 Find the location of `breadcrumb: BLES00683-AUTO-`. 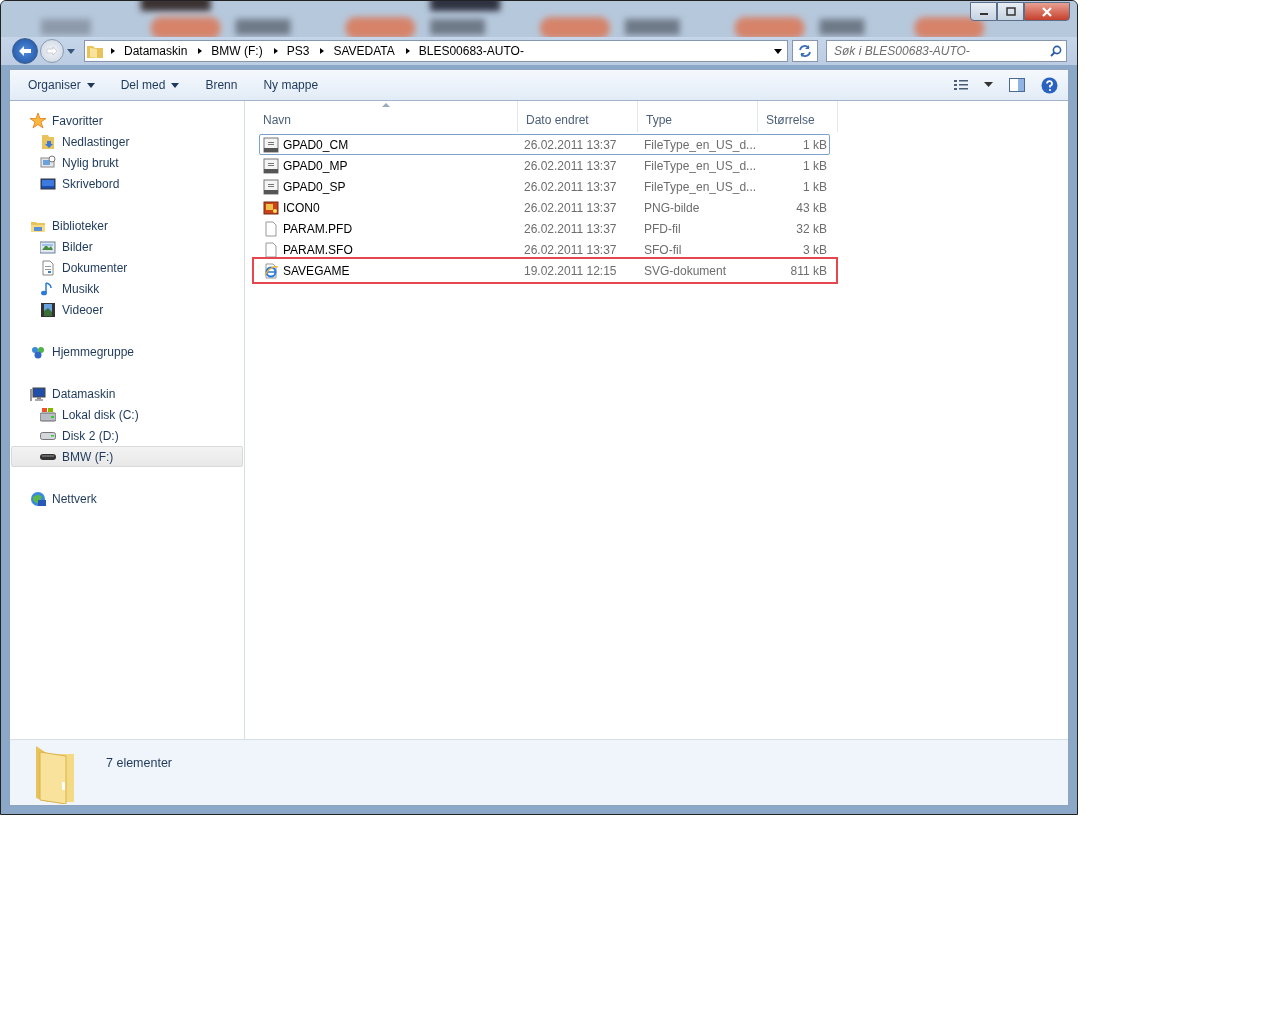

breadcrumb: BLES00683-AUTO- is located at coordinates (464, 51).